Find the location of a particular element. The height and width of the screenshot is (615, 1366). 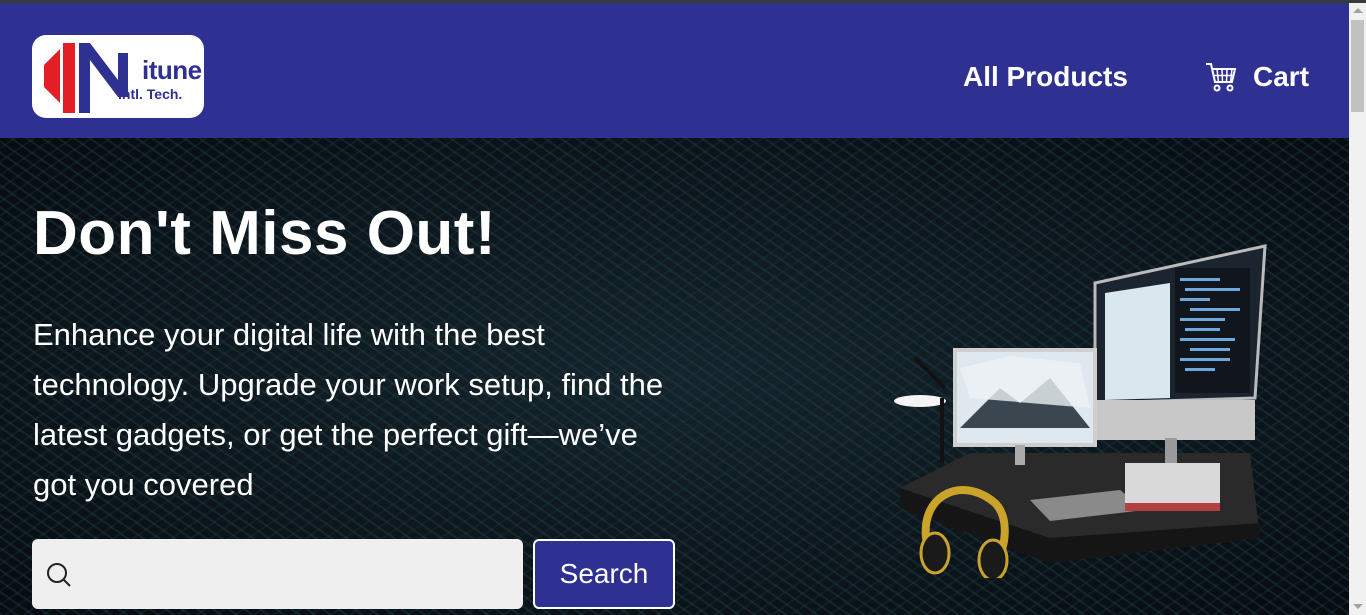

search-icon is located at coordinates (59, 575).